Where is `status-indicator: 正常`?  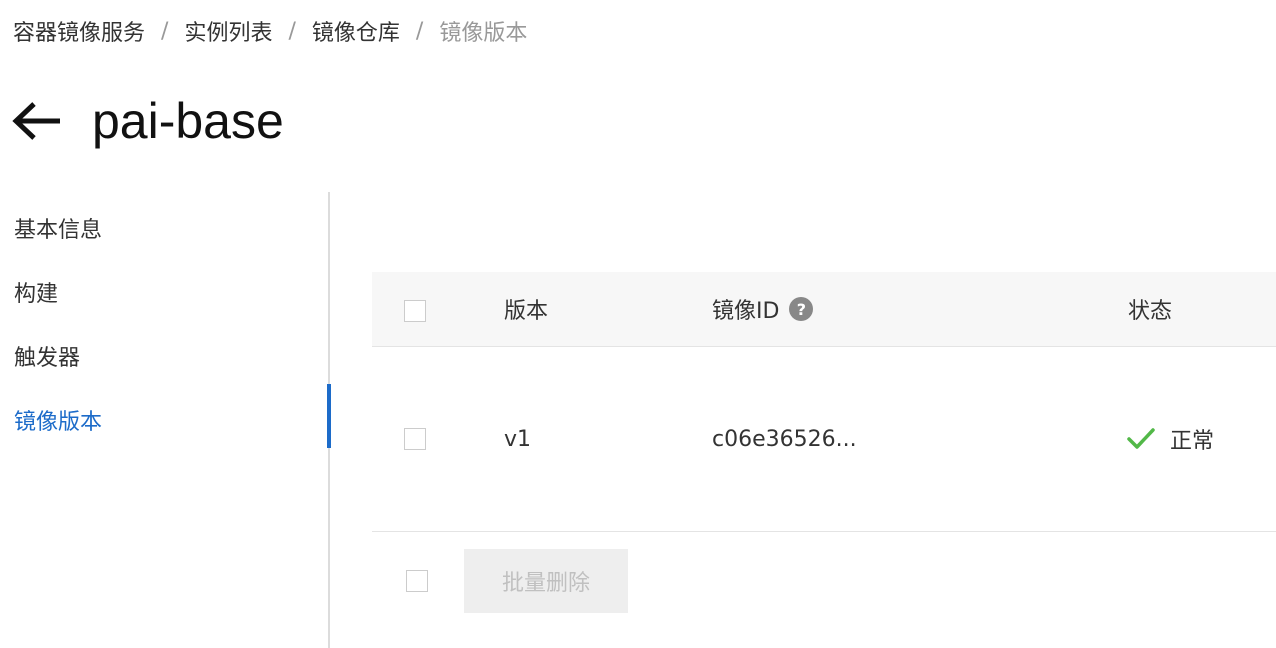 status-indicator: 正常 is located at coordinates (1170, 439).